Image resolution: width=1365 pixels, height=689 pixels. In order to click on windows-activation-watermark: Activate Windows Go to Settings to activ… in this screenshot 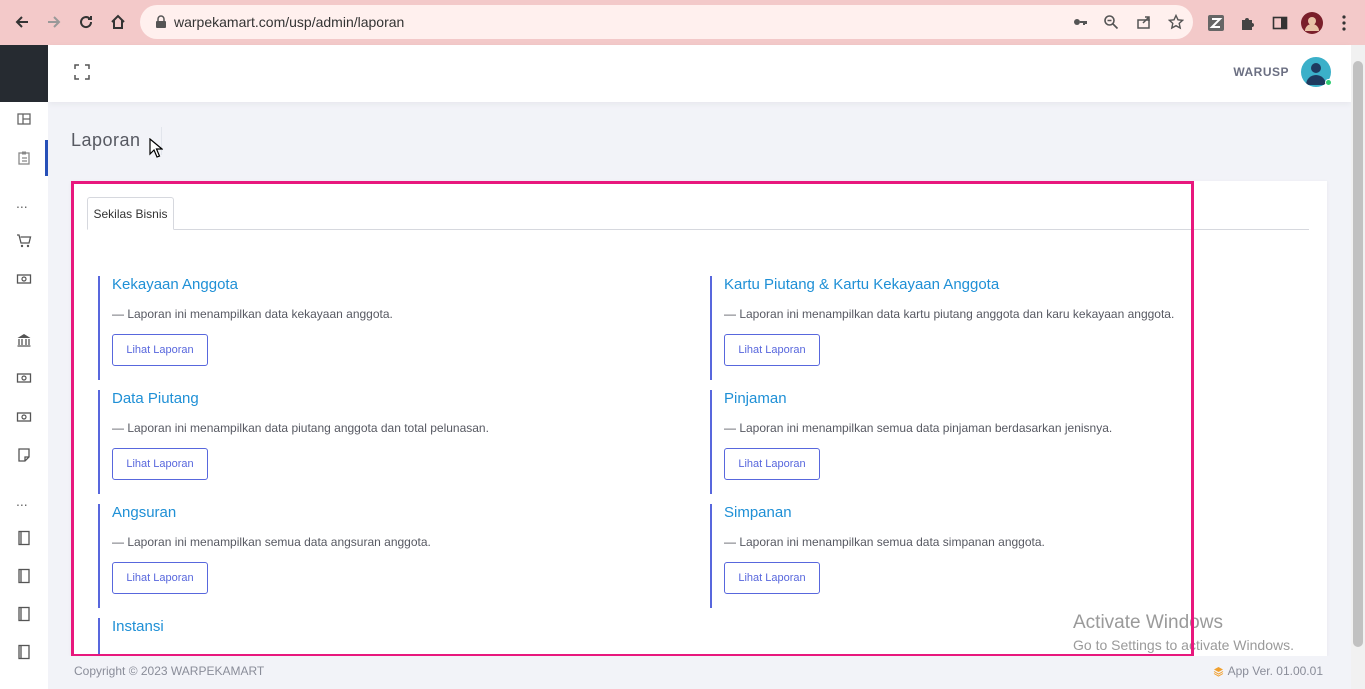, I will do `click(1183, 632)`.